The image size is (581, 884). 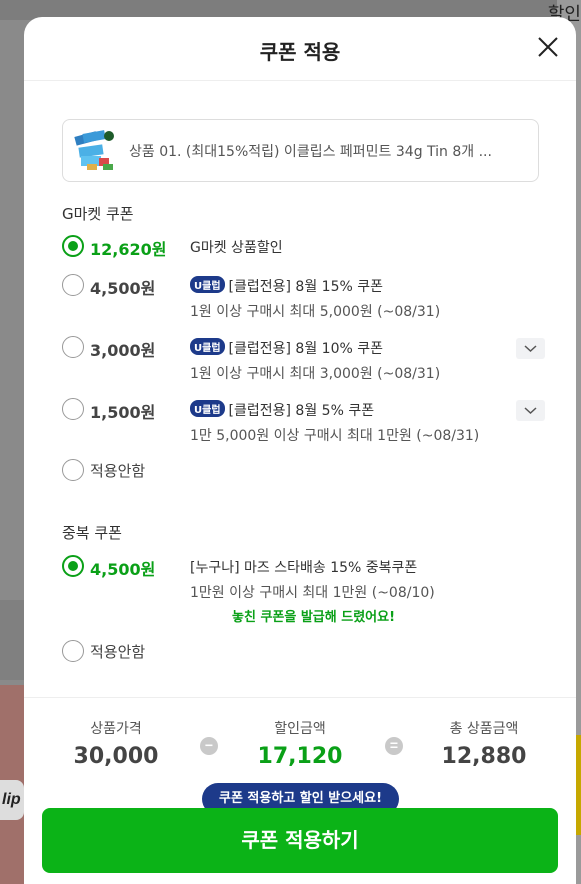 What do you see at coordinates (123, 412) in the screenshot?
I see `coupon-amount: 1,500원` at bounding box center [123, 412].